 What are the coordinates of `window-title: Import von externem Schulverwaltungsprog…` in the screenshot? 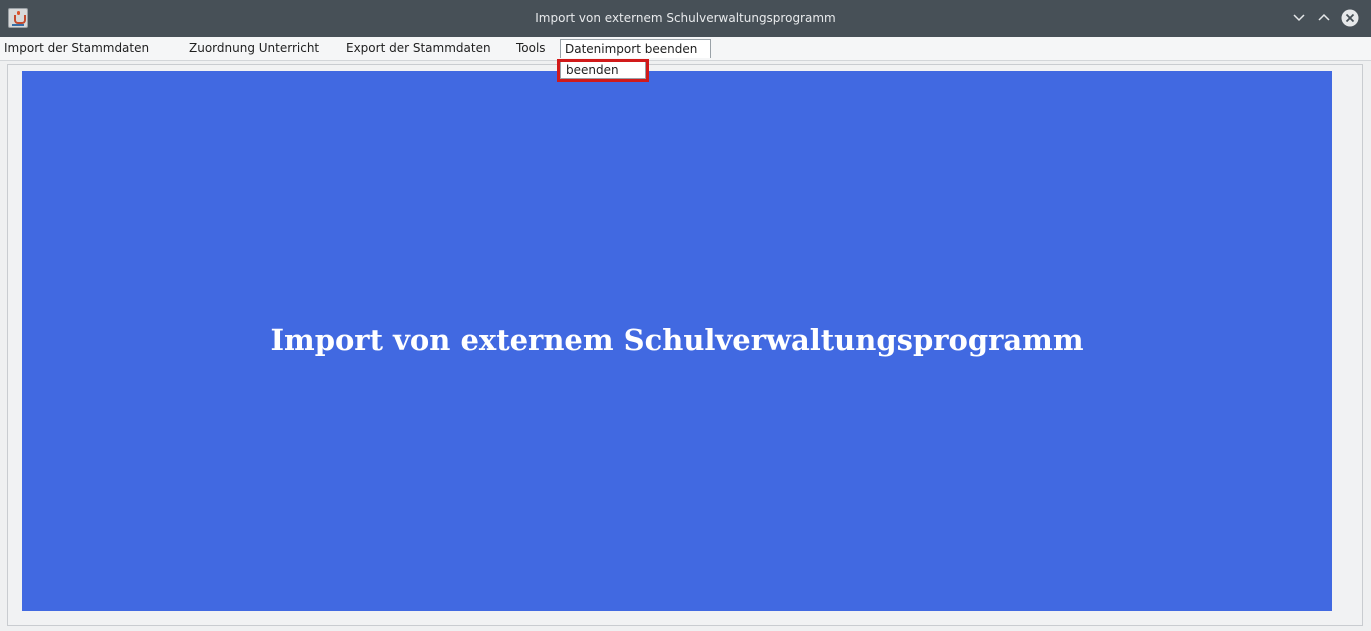 It's located at (685, 18).